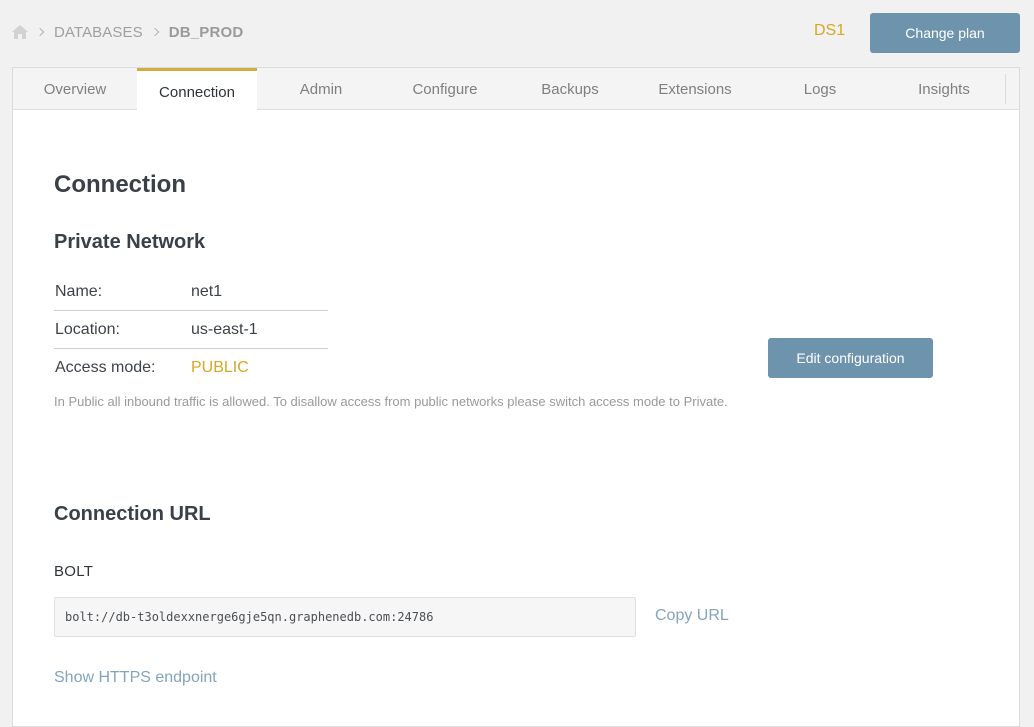 Image resolution: width=1034 pixels, height=727 pixels. I want to click on tab-extensions: Extensions, so click(695, 89).